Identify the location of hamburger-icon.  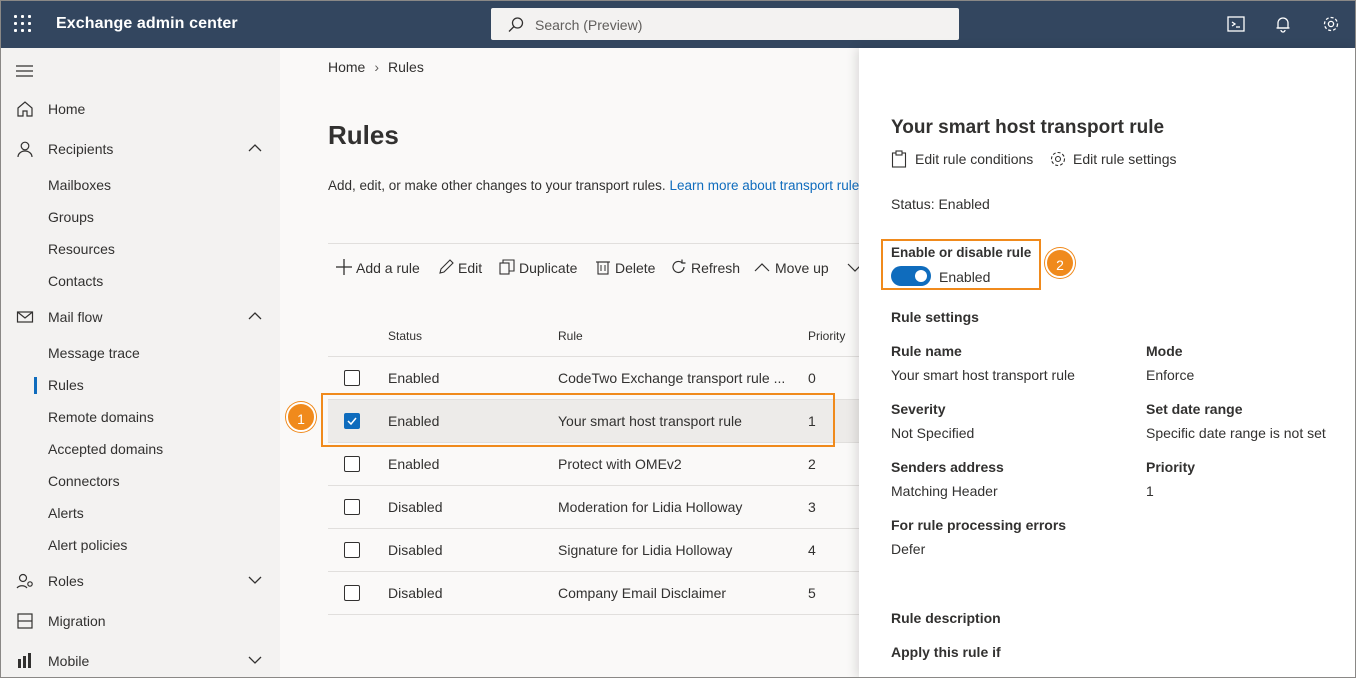
(25, 71).